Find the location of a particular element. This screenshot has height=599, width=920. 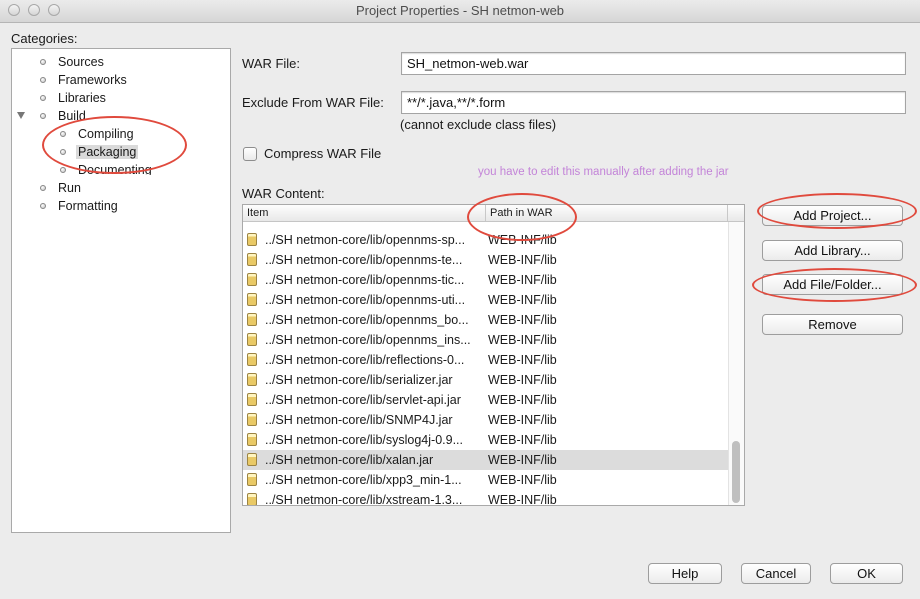

cancel-button: Cancel is located at coordinates (776, 573).